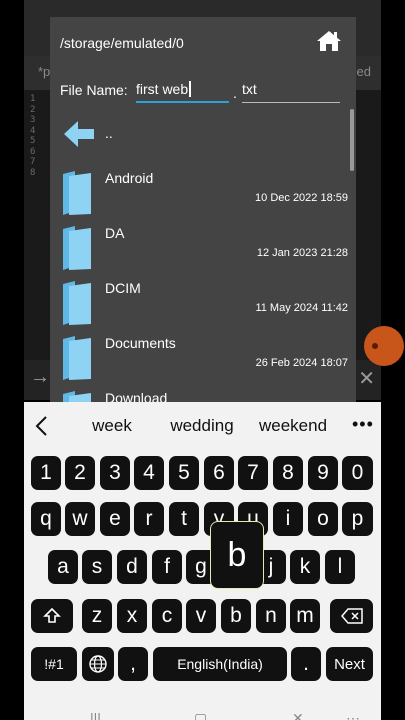 This screenshot has height=720, width=405. Describe the element at coordinates (349, 664) in the screenshot. I see `next-key: Next` at that location.